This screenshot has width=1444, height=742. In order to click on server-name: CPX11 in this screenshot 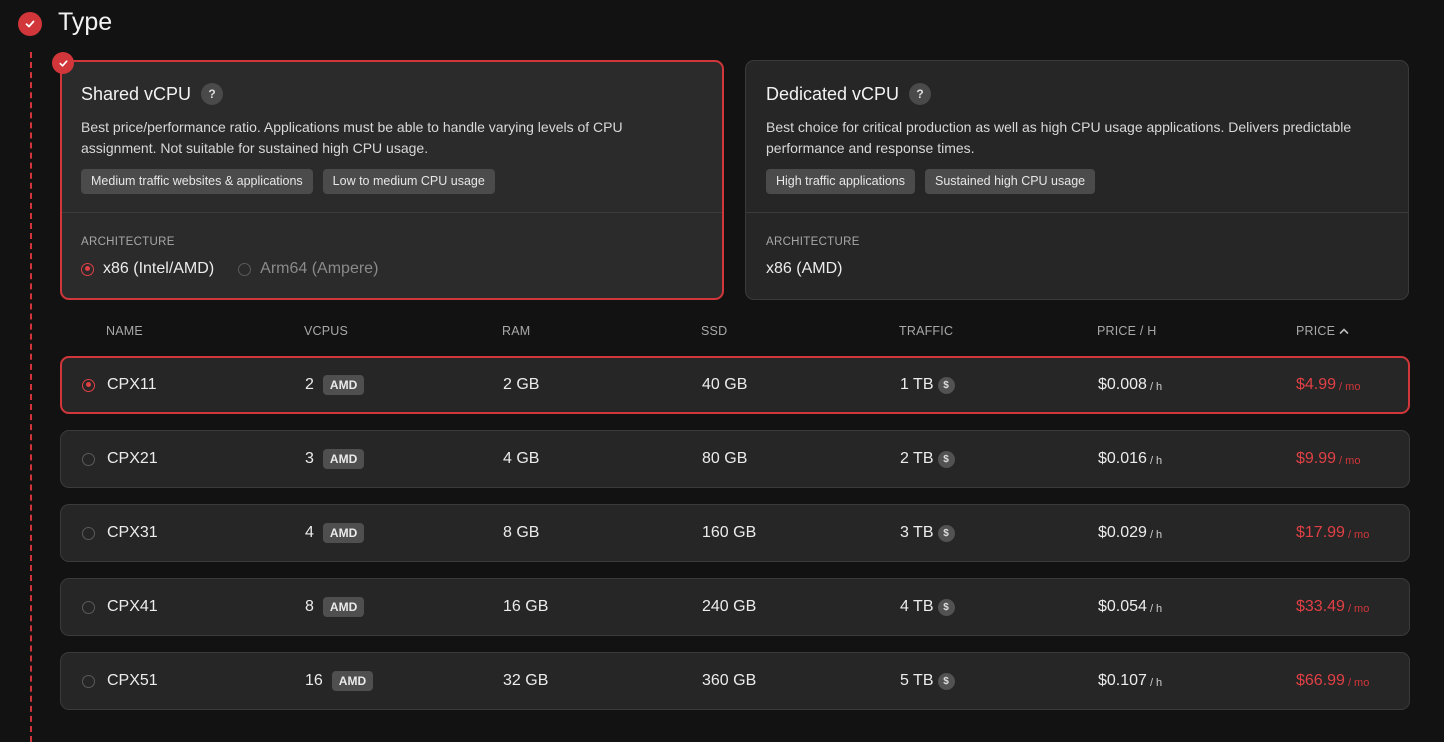, I will do `click(132, 384)`.